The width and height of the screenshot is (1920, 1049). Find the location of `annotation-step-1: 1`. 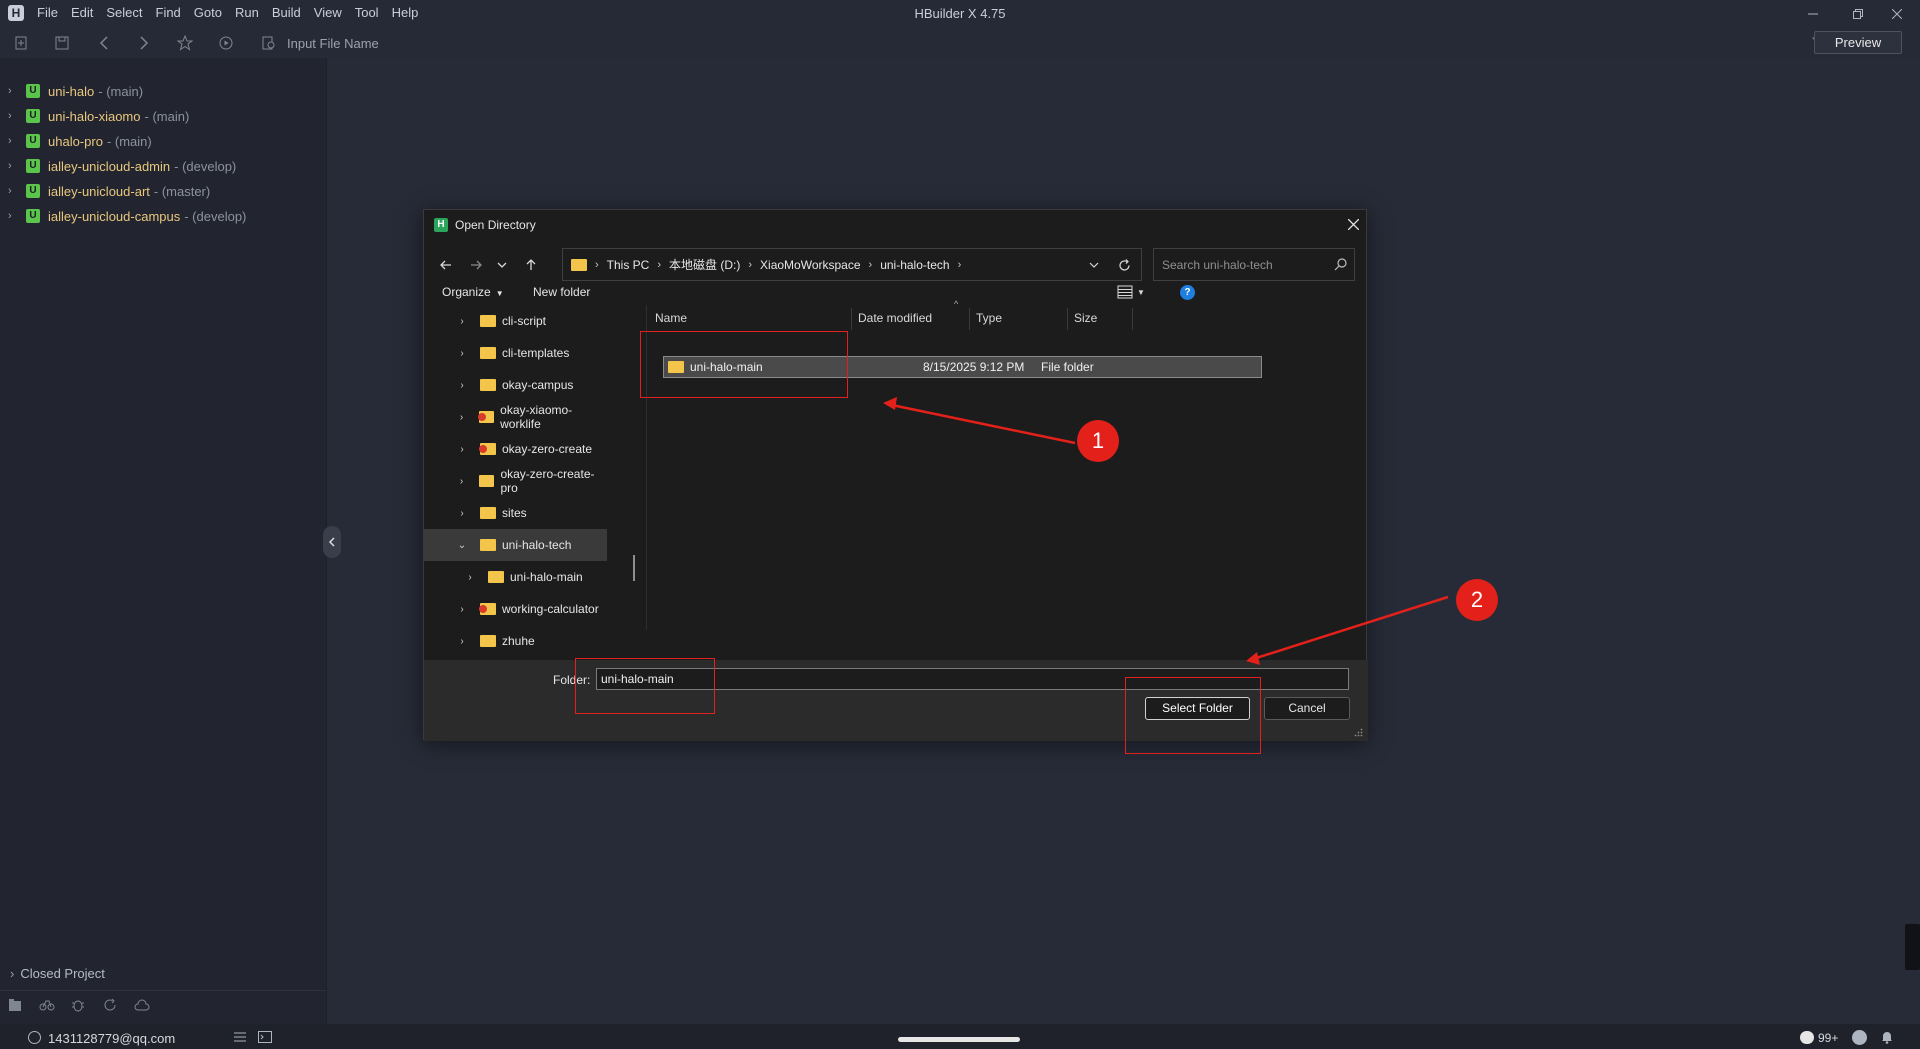

annotation-step-1: 1 is located at coordinates (1098, 441).